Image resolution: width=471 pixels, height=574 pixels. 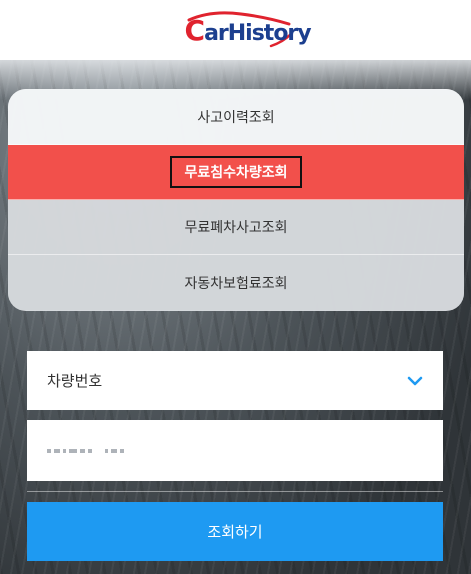 I want to click on search-type-value: 차량번호, so click(x=75, y=381).